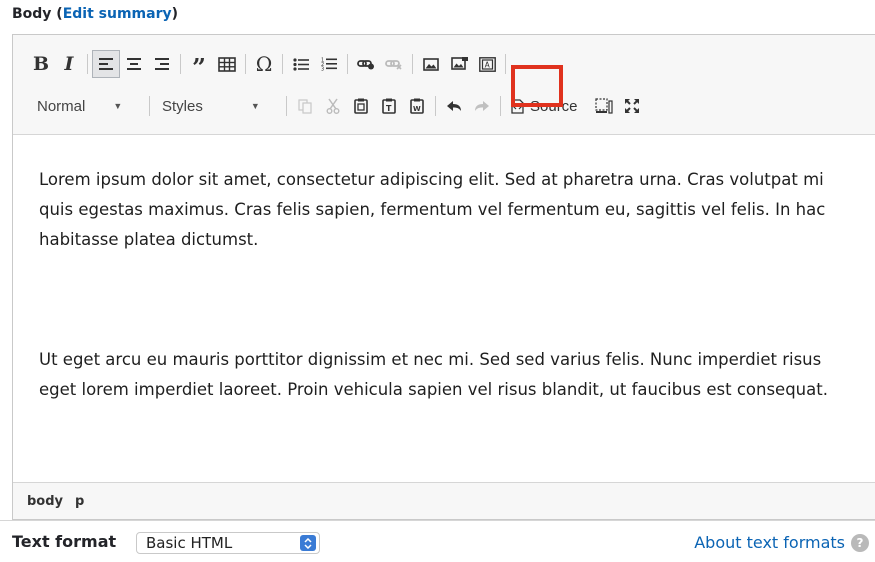  I want to click on paste-text-button: T, so click(389, 106).